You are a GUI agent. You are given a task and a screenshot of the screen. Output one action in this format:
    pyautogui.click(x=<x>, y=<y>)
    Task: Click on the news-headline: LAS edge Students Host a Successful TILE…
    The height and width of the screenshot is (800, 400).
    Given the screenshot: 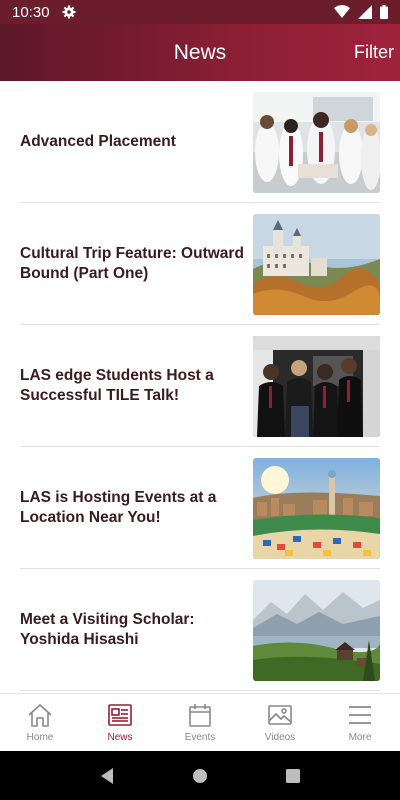 What is the action you would take?
    pyautogui.click(x=117, y=385)
    